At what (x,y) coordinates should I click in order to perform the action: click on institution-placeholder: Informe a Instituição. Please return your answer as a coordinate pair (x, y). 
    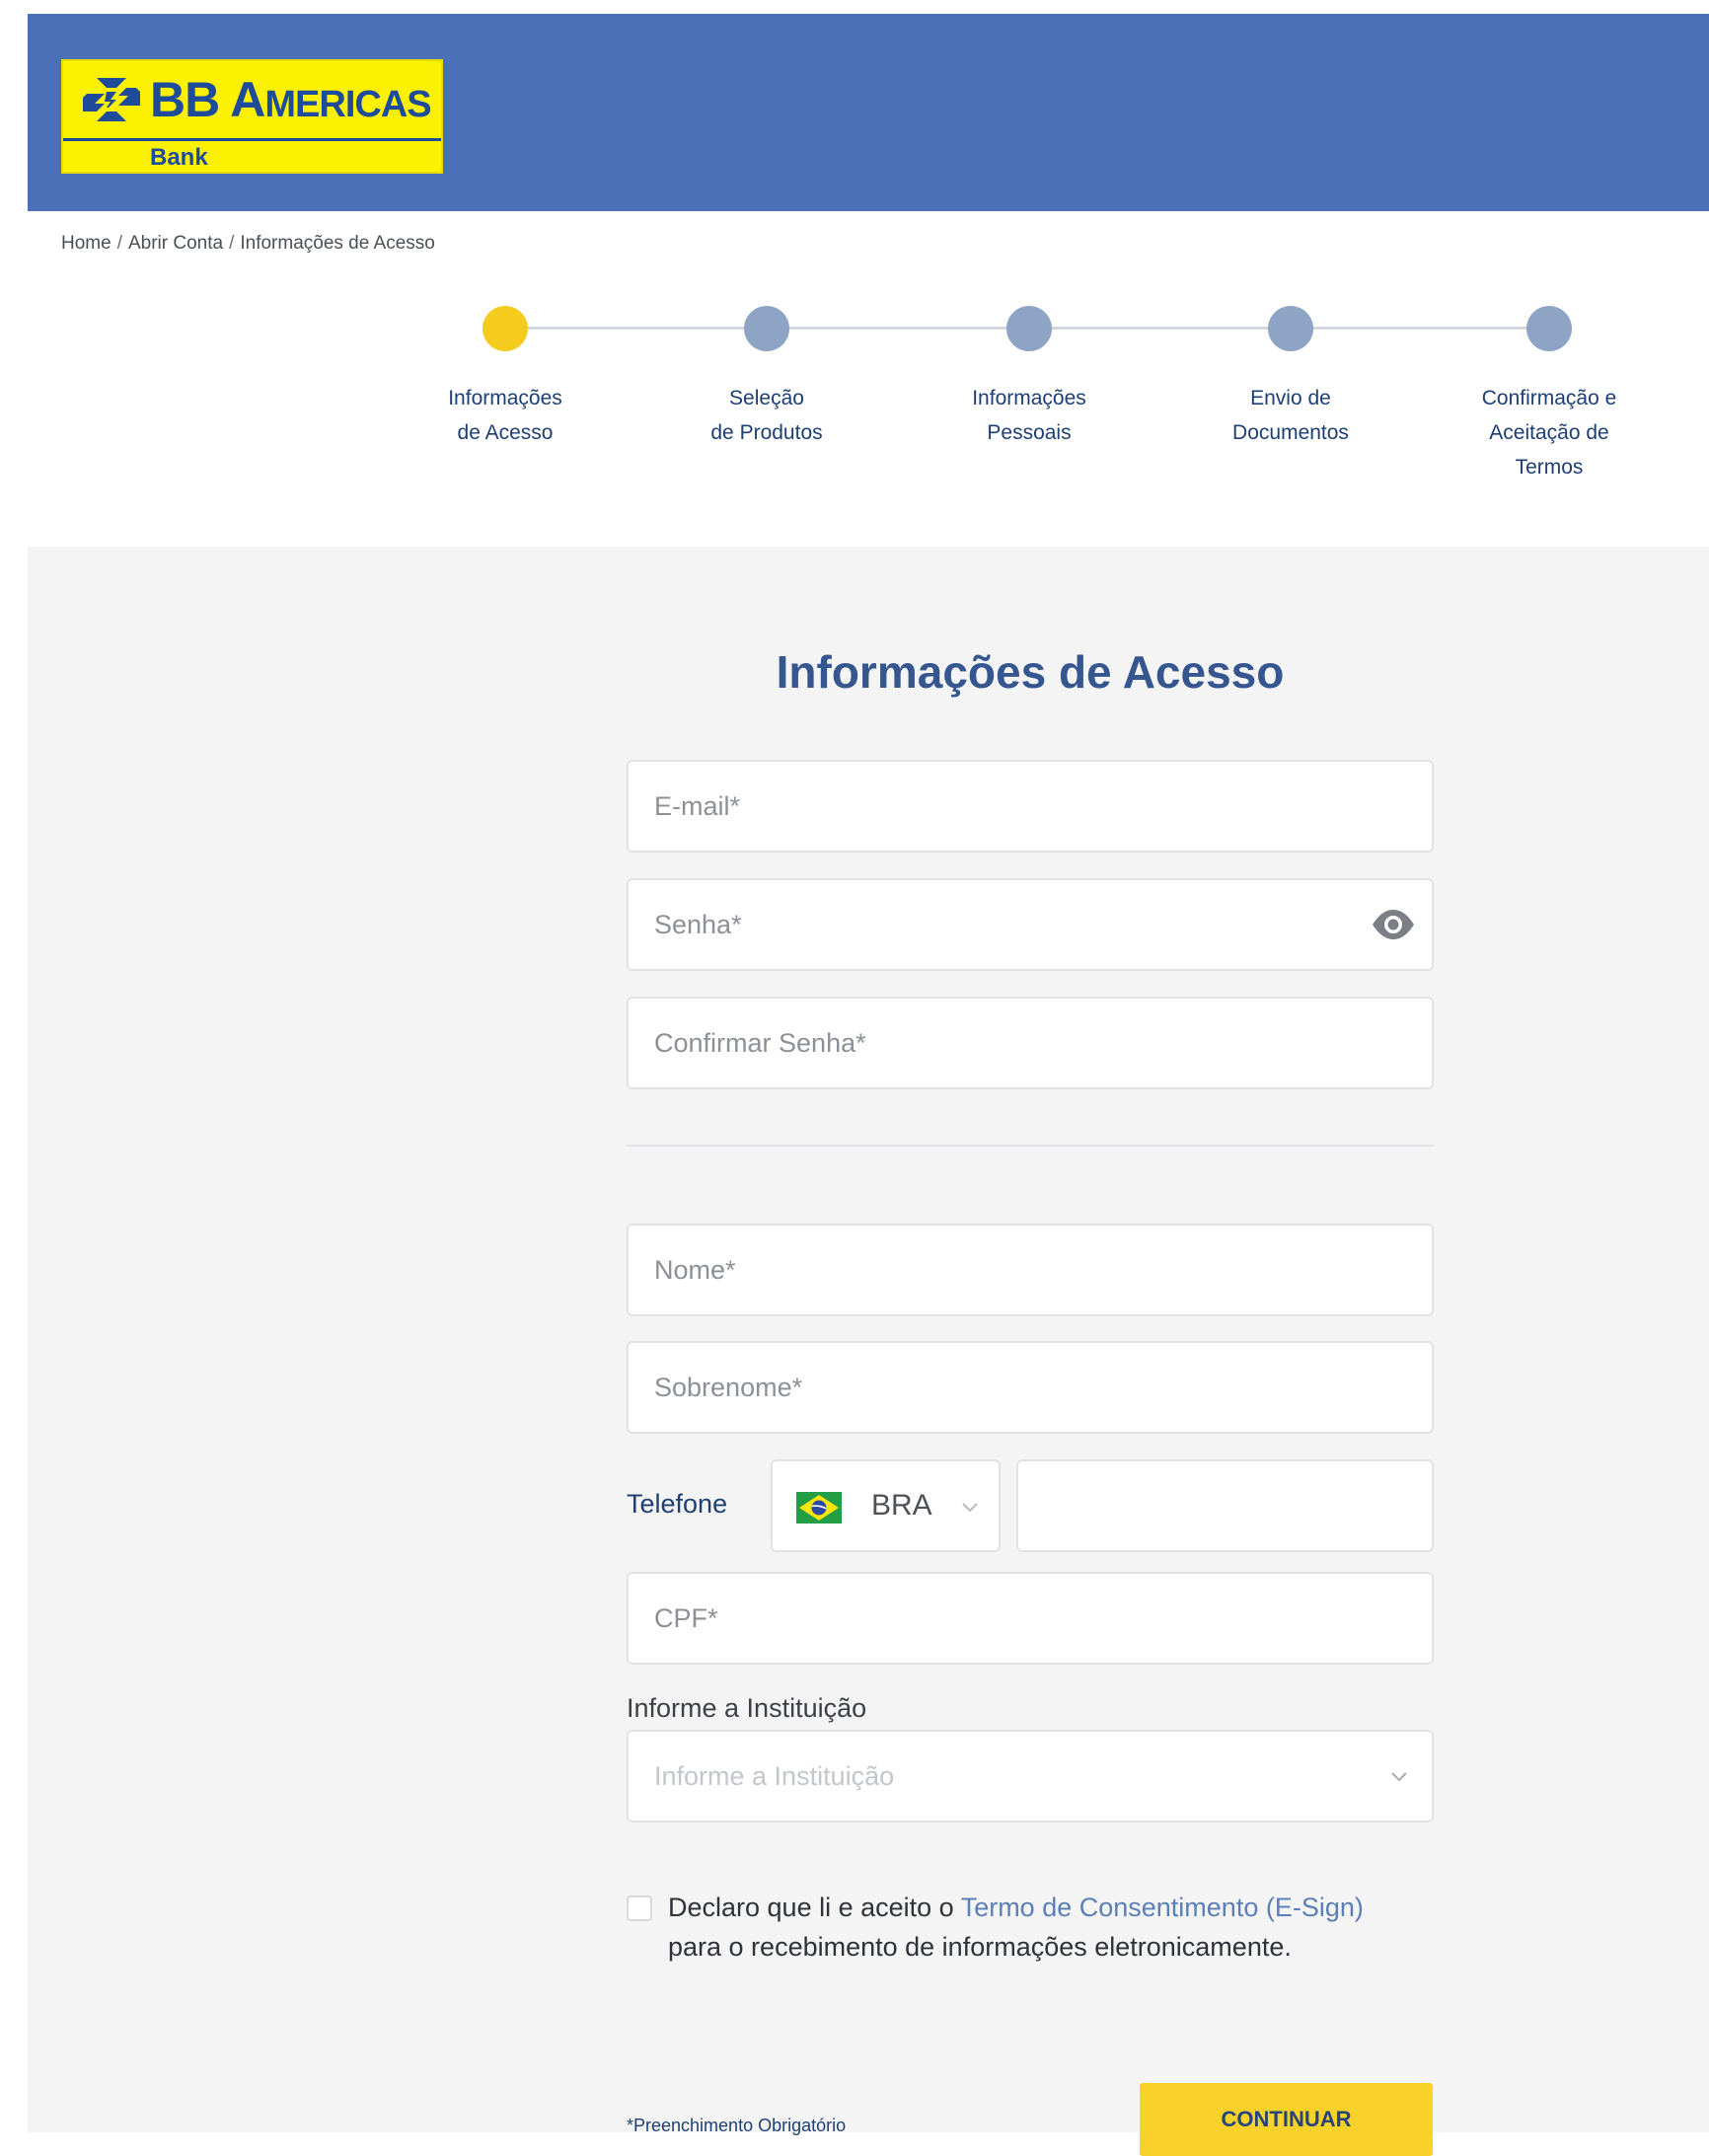
    Looking at the image, I should click on (775, 1776).